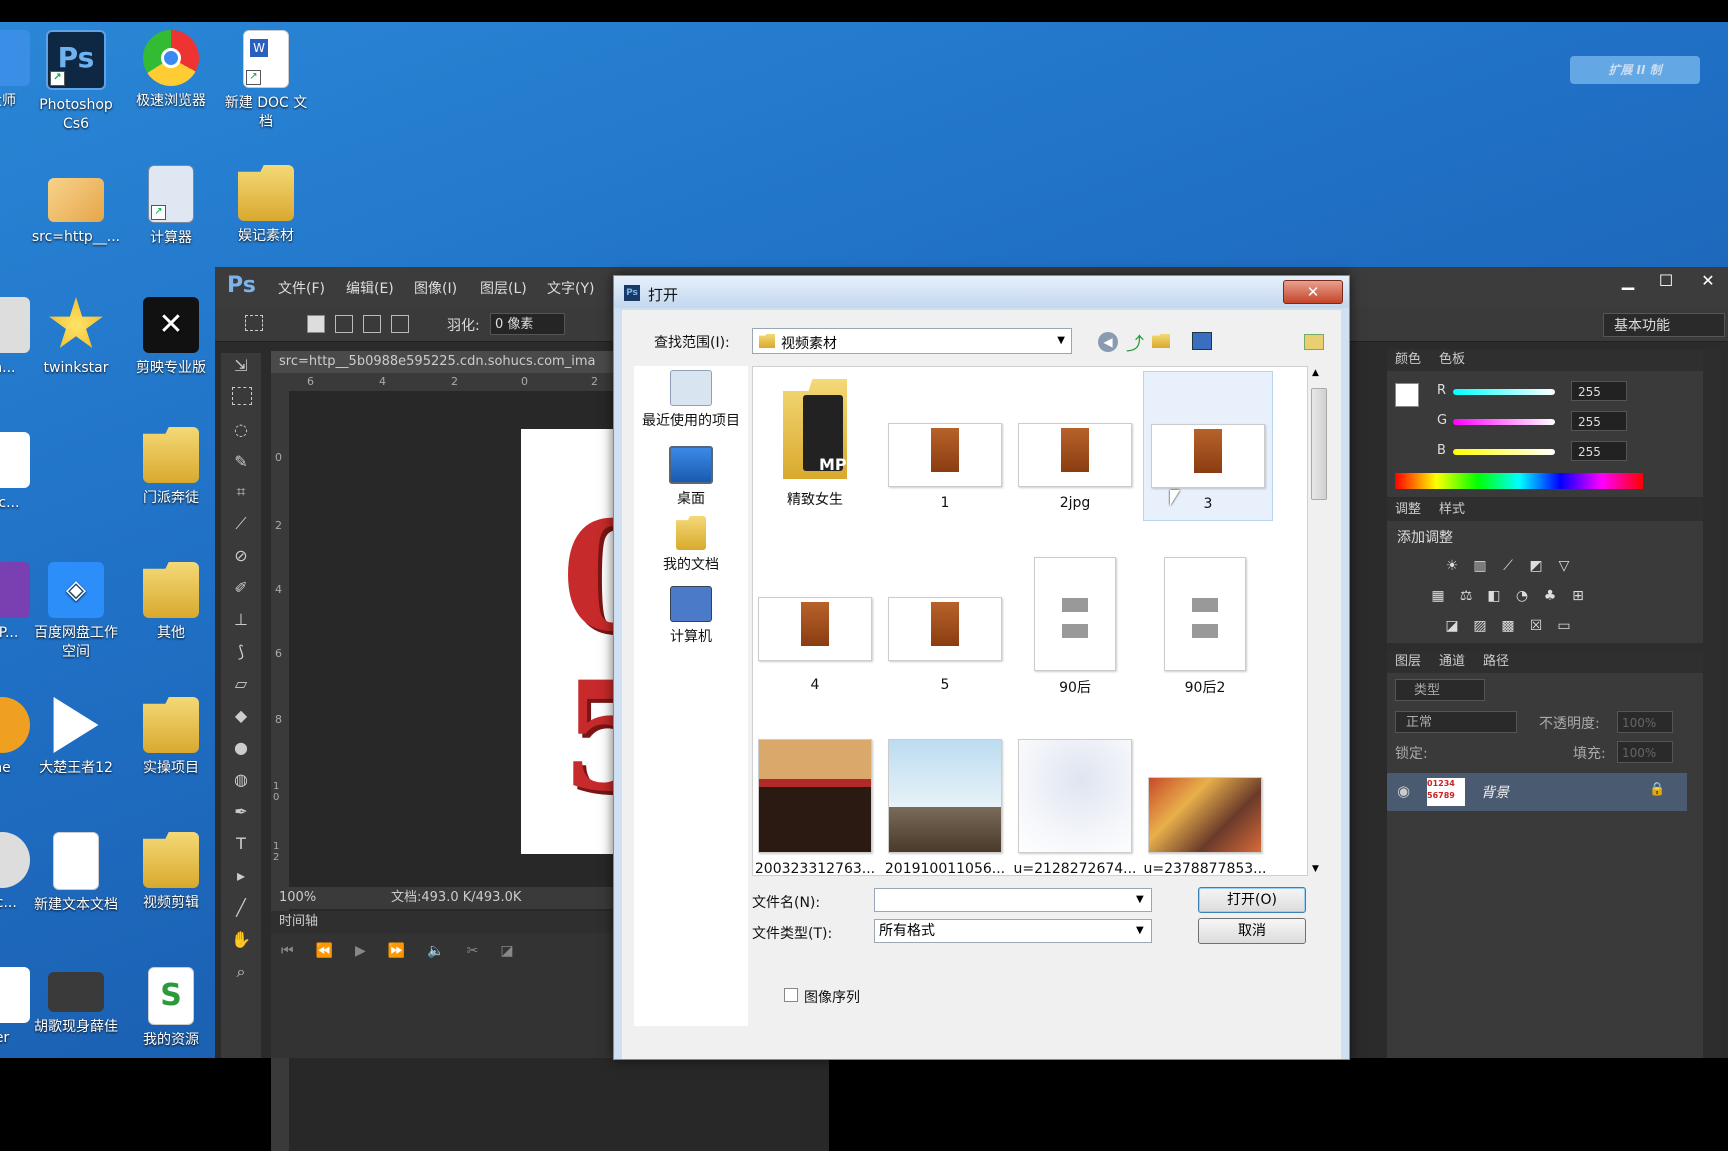 The width and height of the screenshot is (1728, 1151). What do you see at coordinates (1456, 722) in the screenshot?
I see `blend-mode-select: 正常` at bounding box center [1456, 722].